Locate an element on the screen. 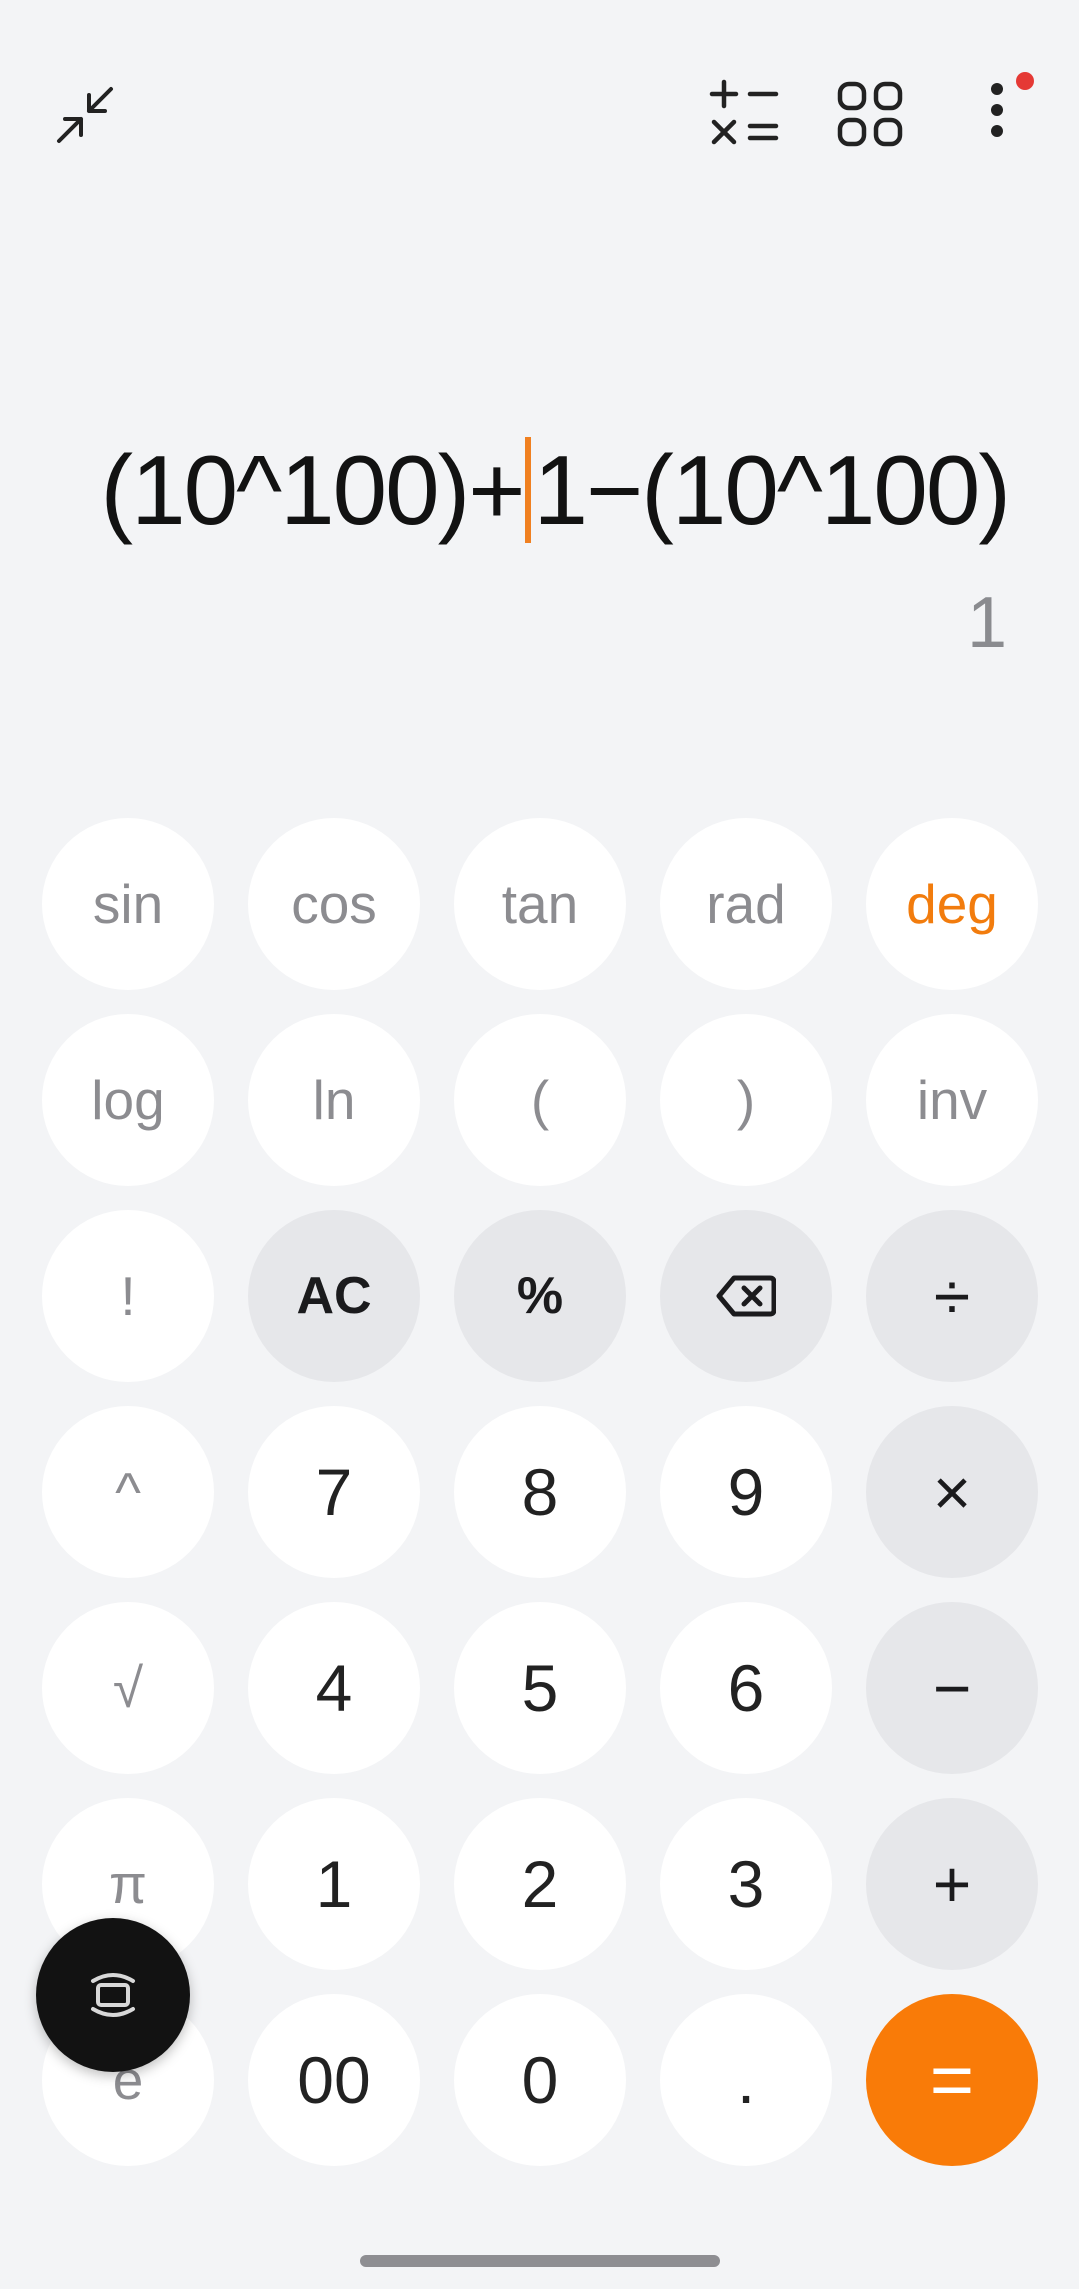 This screenshot has height=2289, width=1079. collapse-arrows-icon is located at coordinates (85, 115).